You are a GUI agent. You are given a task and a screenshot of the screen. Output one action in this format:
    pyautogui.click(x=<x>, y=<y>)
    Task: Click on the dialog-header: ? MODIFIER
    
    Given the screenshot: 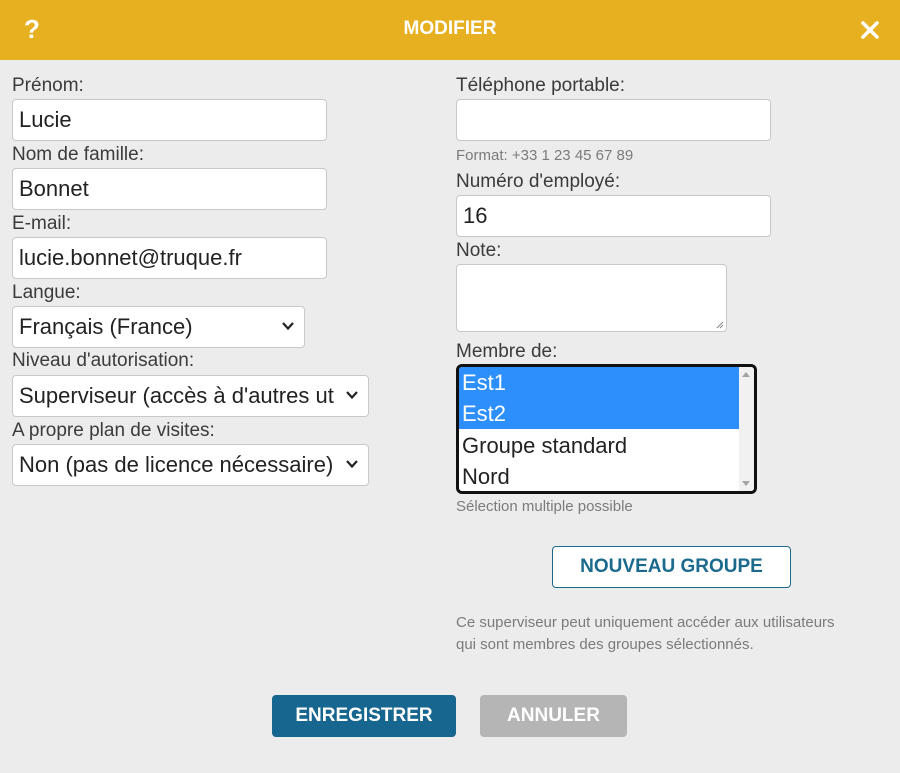 What is the action you would take?
    pyautogui.click(x=450, y=30)
    